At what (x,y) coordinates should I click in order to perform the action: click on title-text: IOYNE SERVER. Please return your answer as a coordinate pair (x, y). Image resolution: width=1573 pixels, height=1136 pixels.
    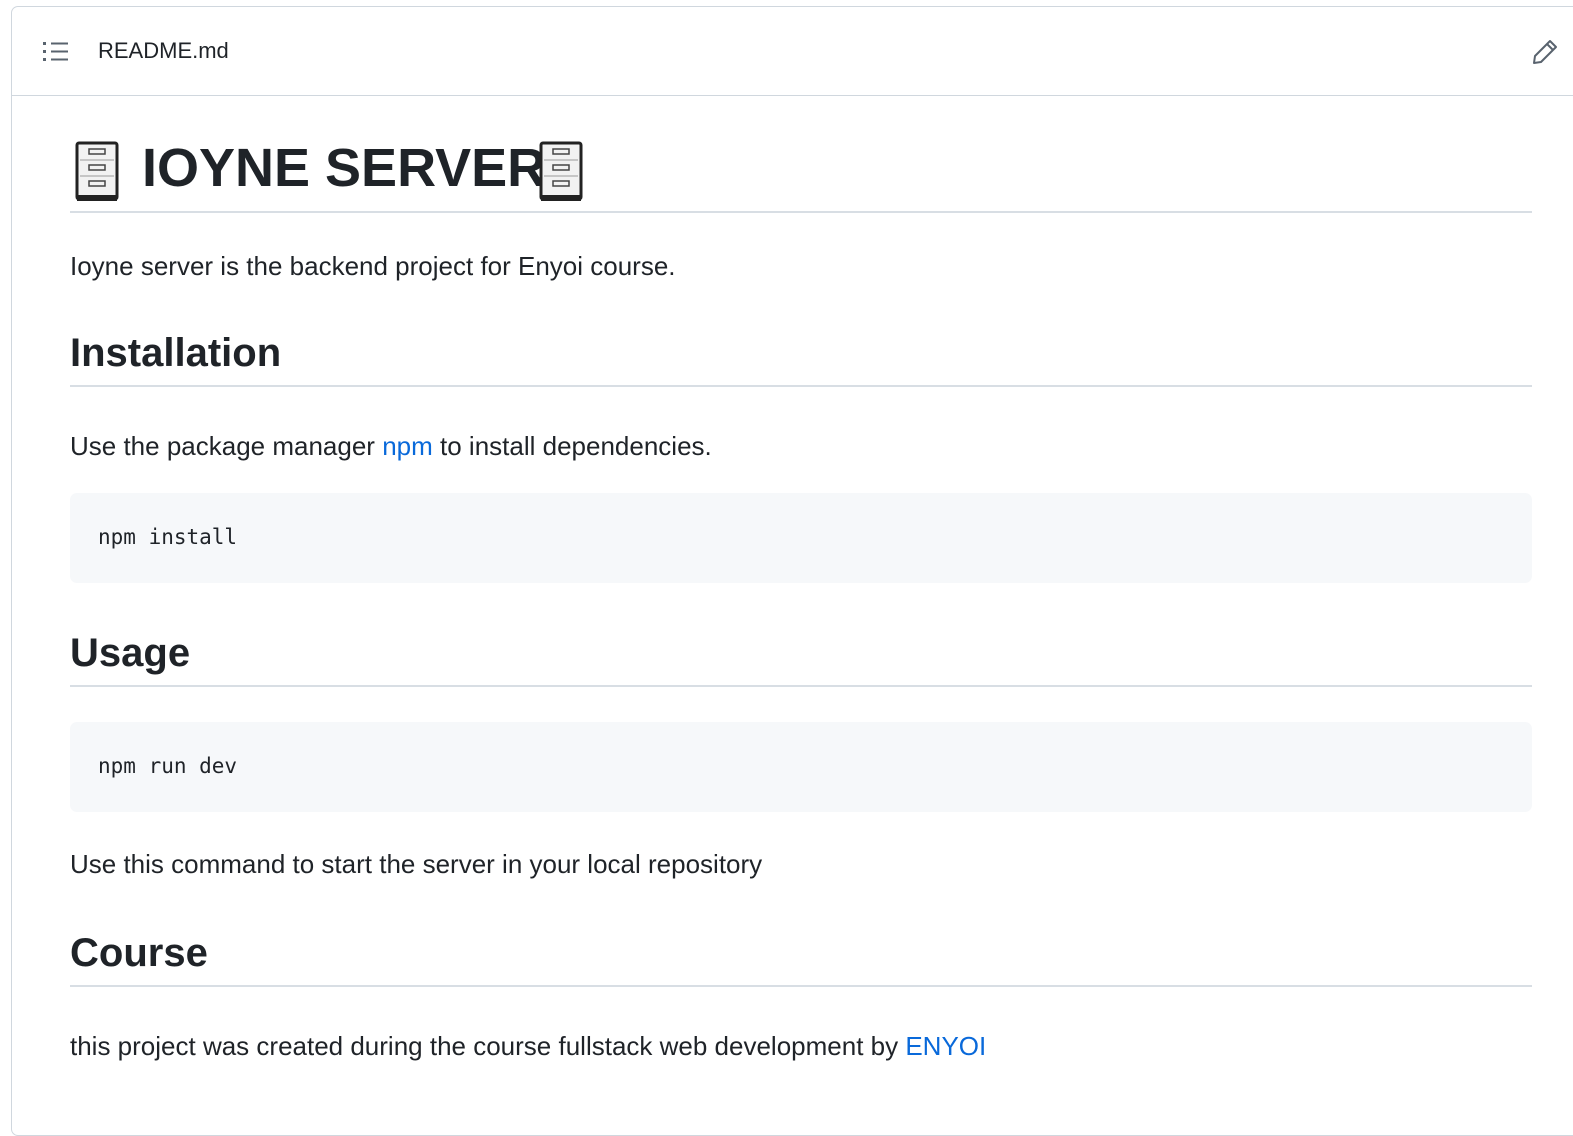
    Looking at the image, I should click on (344, 168).